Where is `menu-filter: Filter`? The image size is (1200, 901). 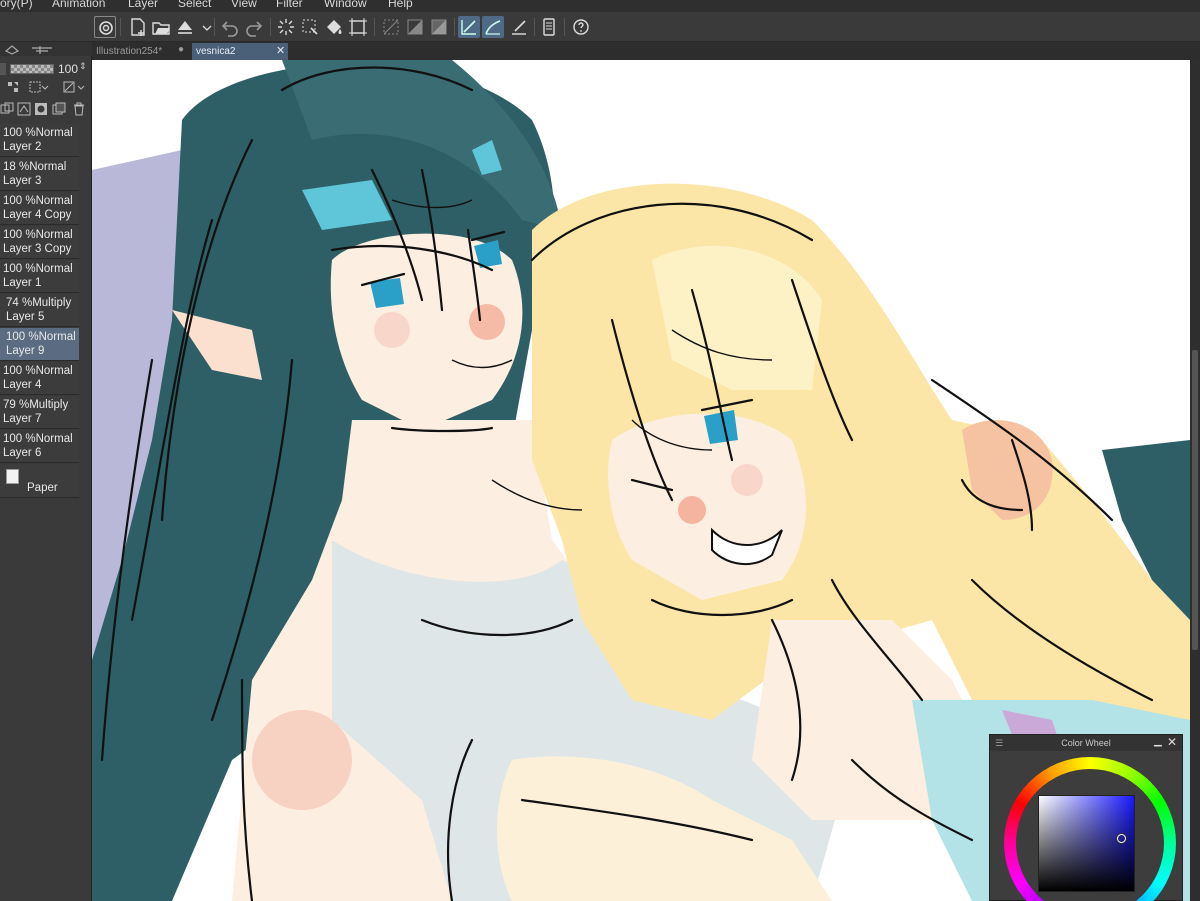
menu-filter: Filter is located at coordinates (289, 5).